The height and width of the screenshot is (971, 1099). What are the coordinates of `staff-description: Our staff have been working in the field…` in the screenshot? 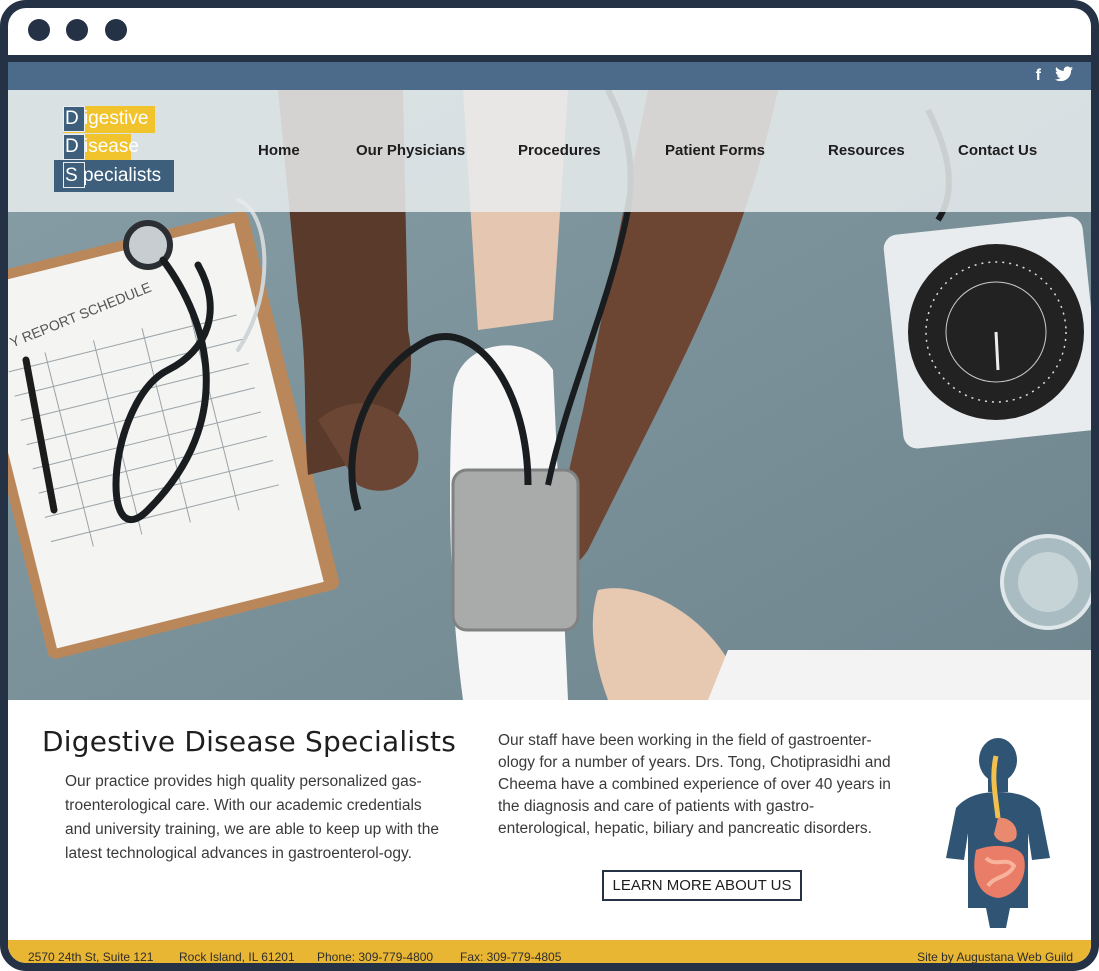 It's located at (694, 784).